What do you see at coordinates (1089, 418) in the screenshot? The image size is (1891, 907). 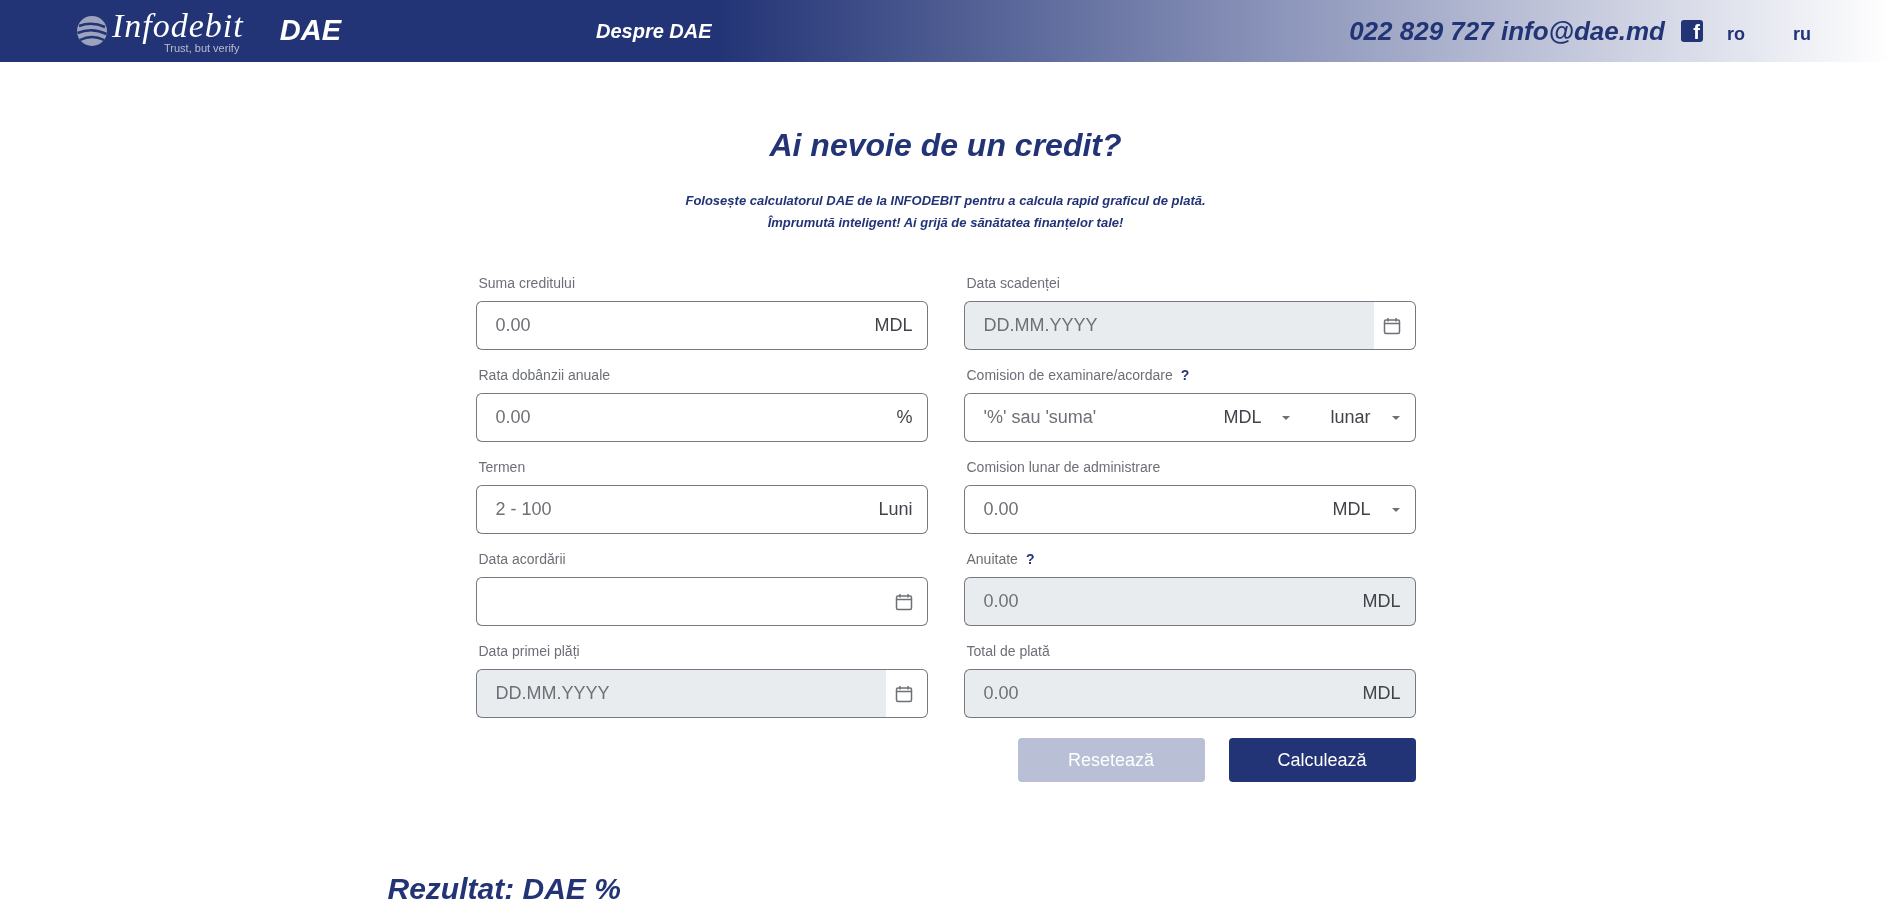 I see `input-field: '%' sau 'suma'` at bounding box center [1089, 418].